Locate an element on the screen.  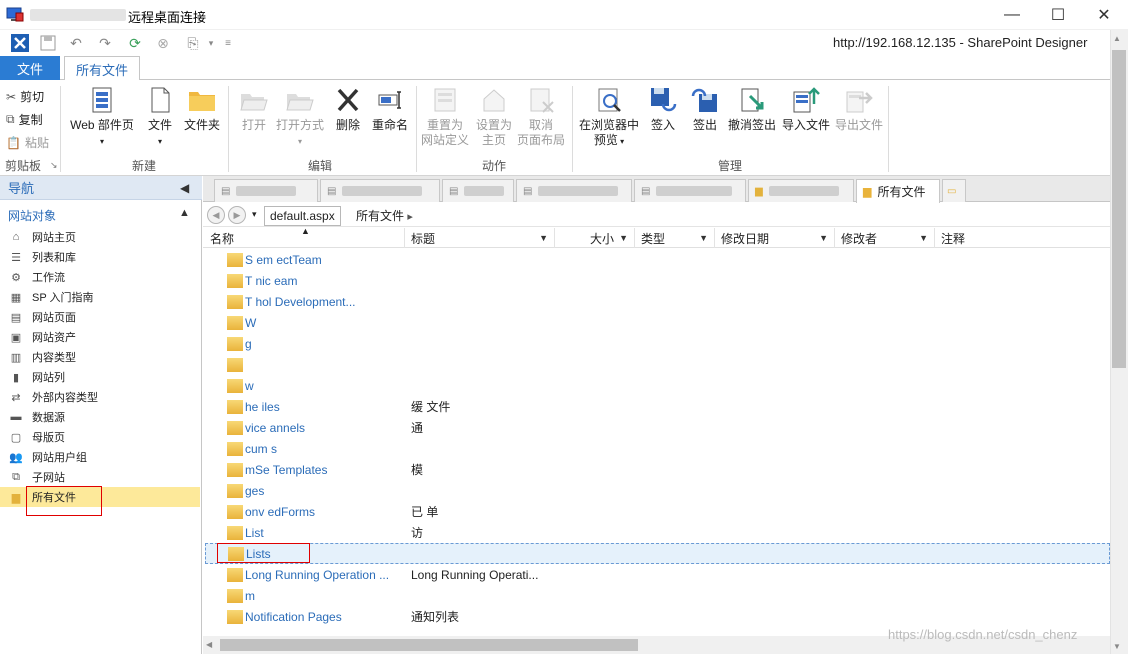
column-type: 类型 ▼ is located at coordinates (675, 238).